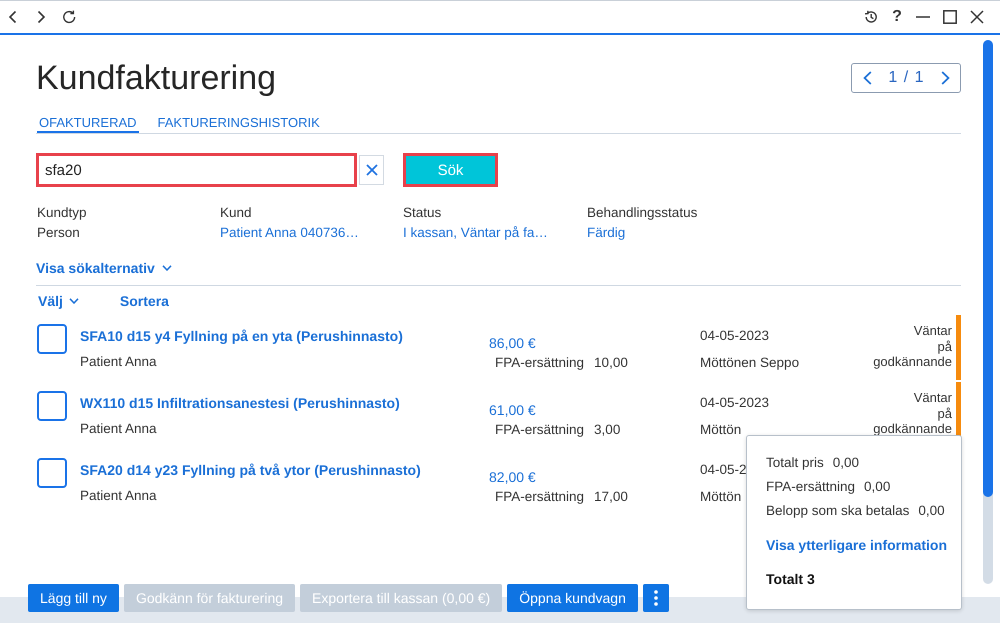 Image resolution: width=1000 pixels, height=623 pixels. Describe the element at coordinates (750, 363) in the screenshot. I see `doctor-name: Möttönen Seppo` at that location.